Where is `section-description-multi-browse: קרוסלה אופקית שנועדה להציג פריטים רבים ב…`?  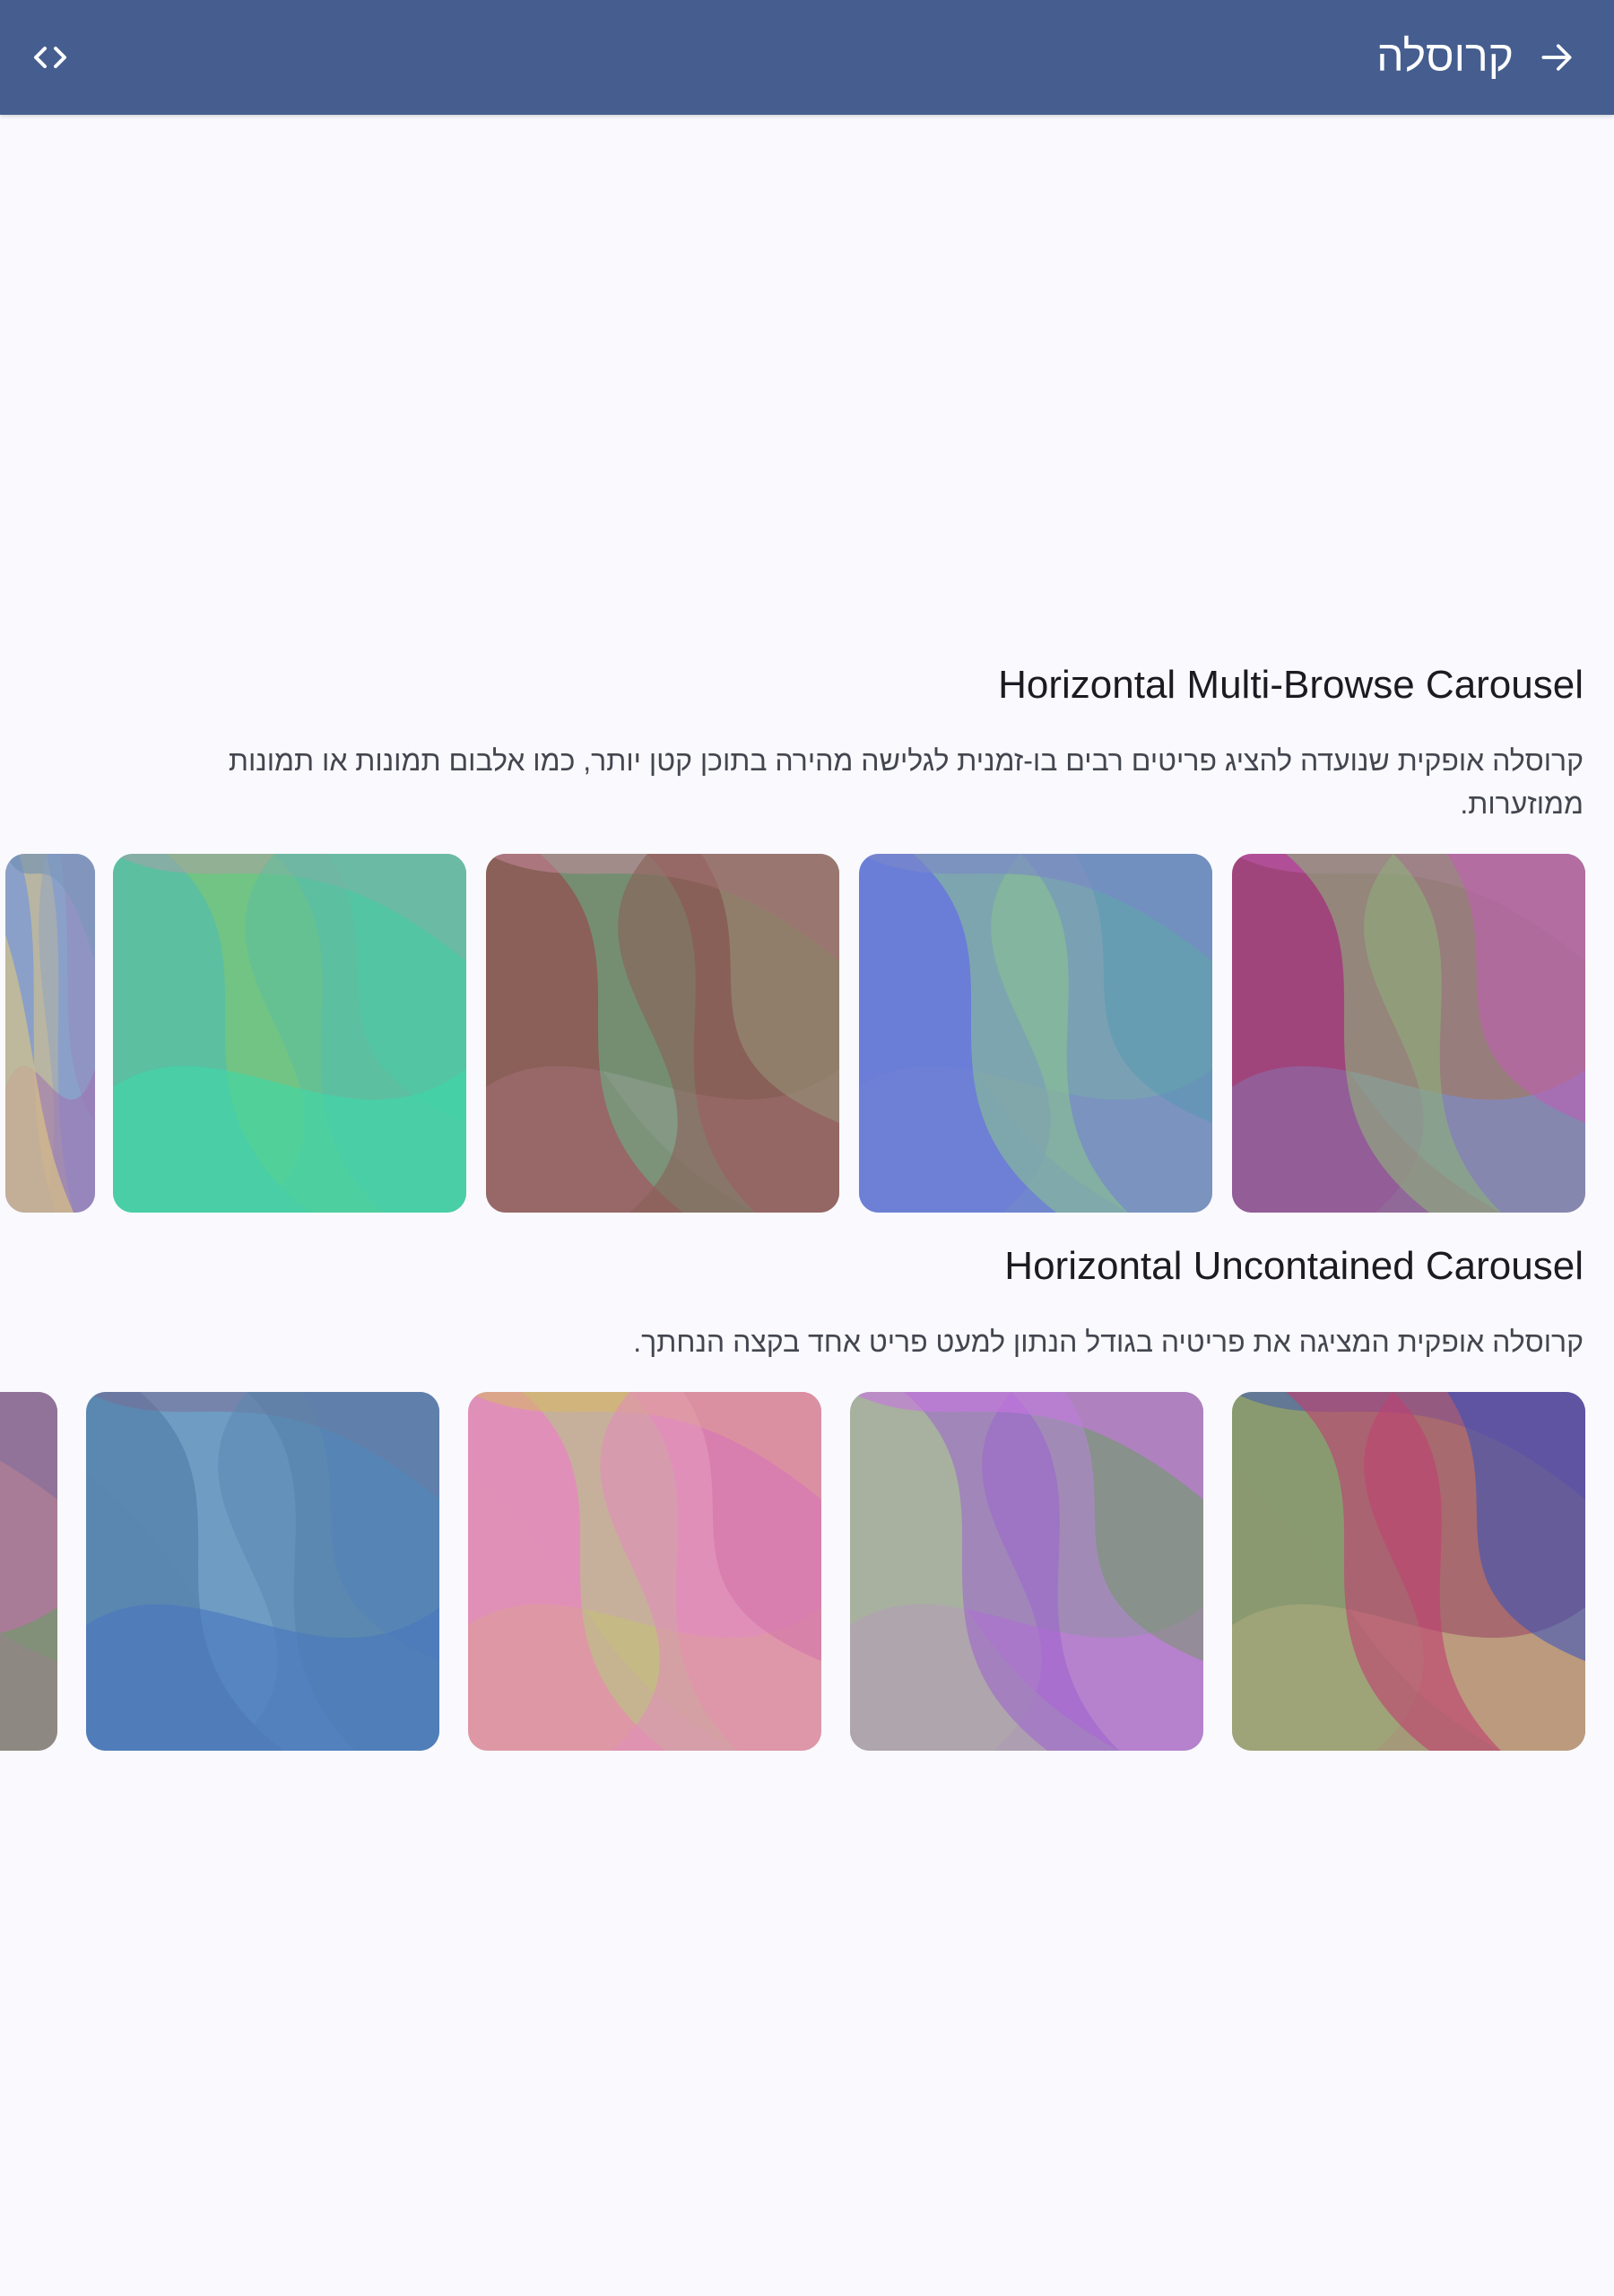
section-description-multi-browse: קרוסלה אופקית שנועדה להציג פריטים רבים ב… is located at coordinates (906, 782).